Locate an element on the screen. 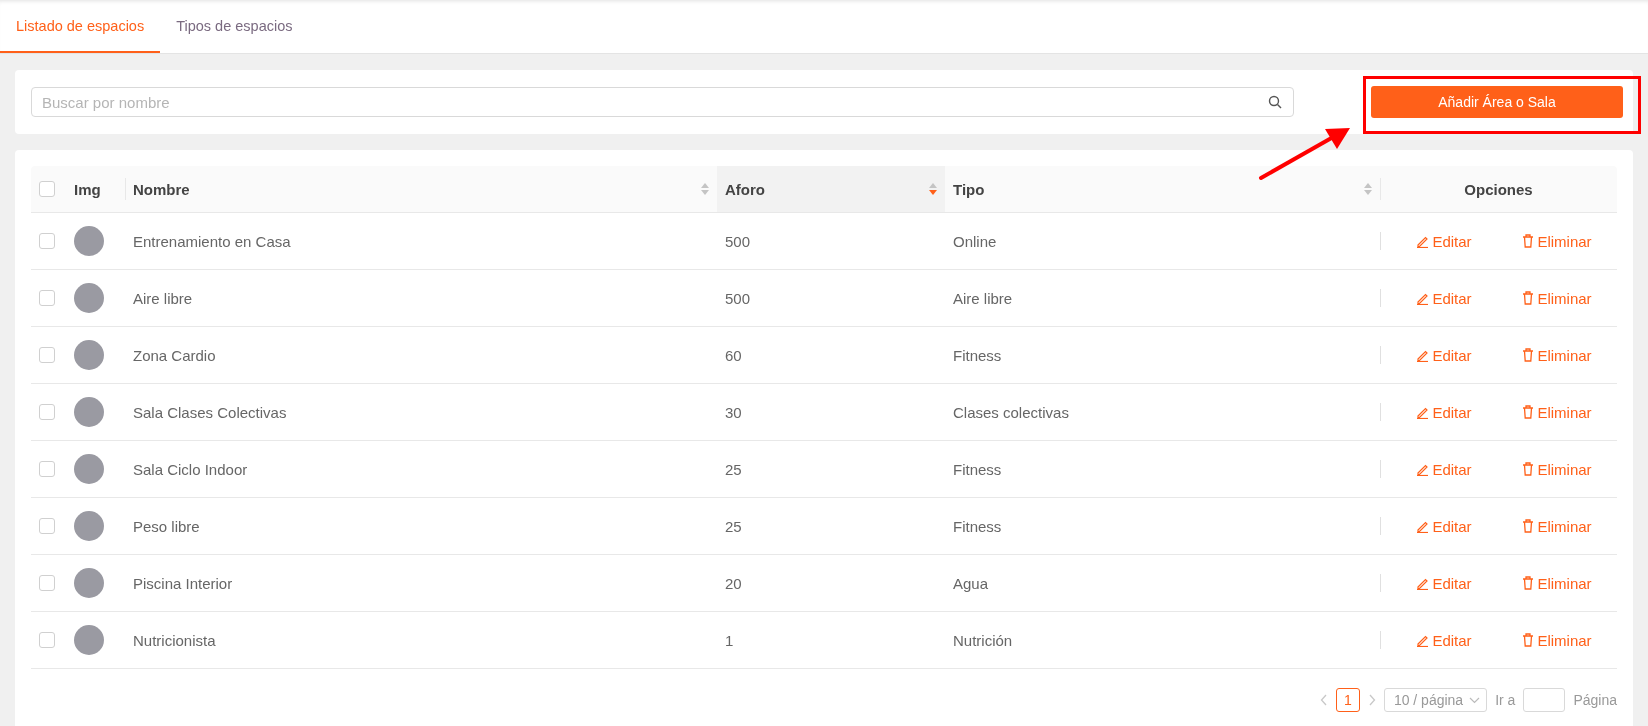 The height and width of the screenshot is (726, 1648). column-header: Nombre is located at coordinates (161, 189).